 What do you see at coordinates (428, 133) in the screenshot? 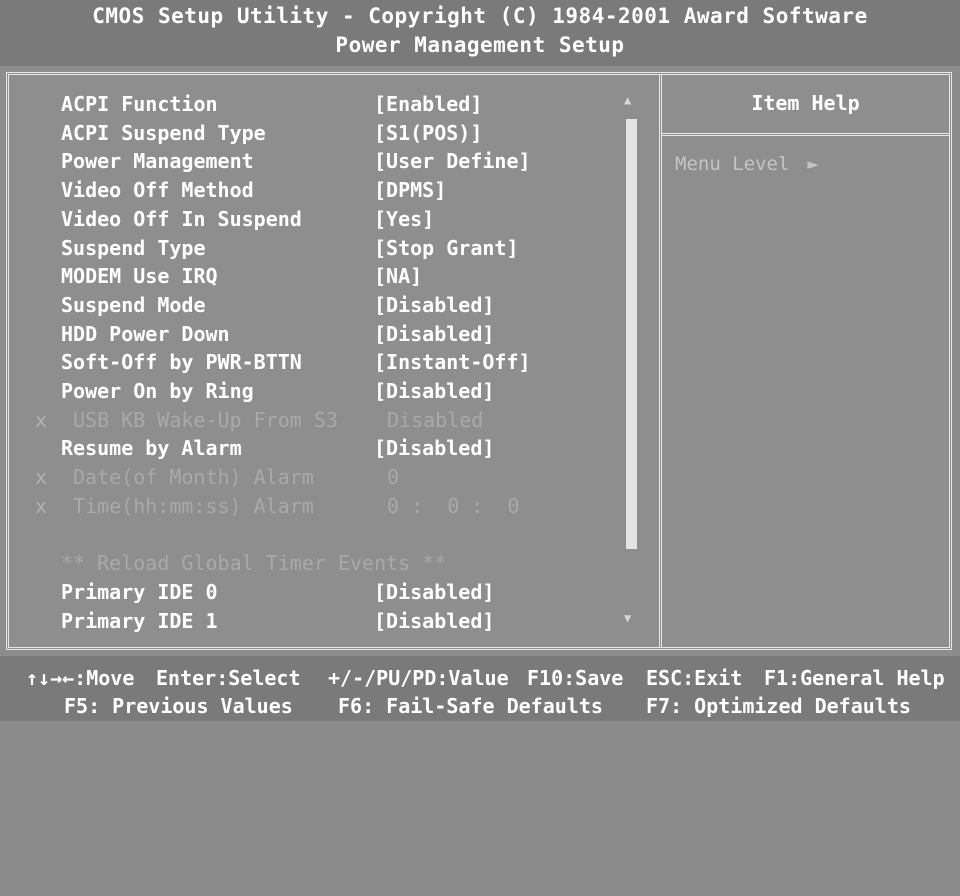
I see `setting-value: [S1(POS)]` at bounding box center [428, 133].